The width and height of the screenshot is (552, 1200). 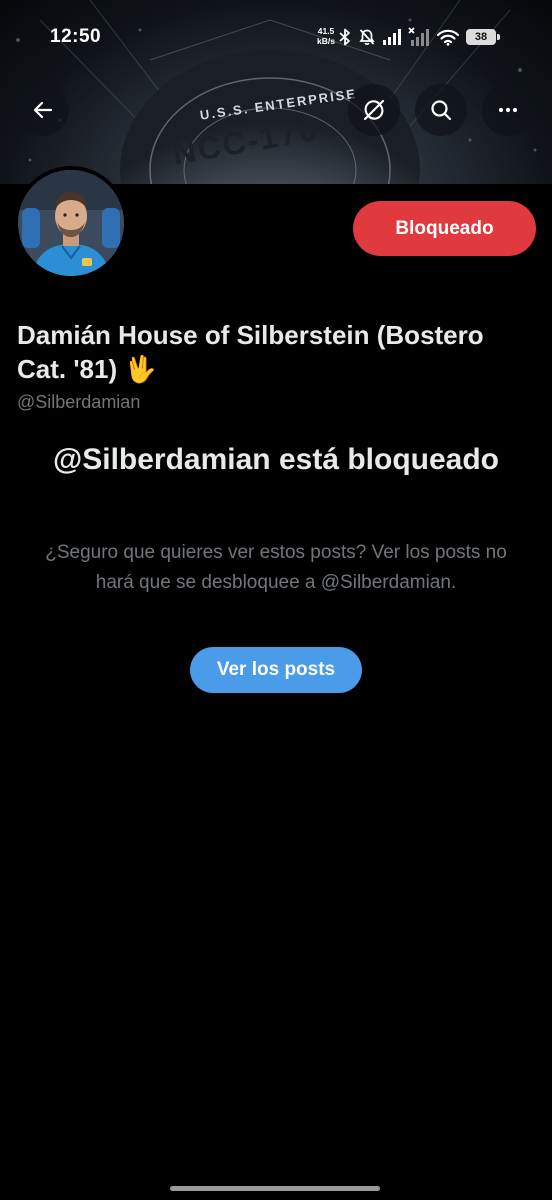 I want to click on search-button, so click(x=441, y=110).